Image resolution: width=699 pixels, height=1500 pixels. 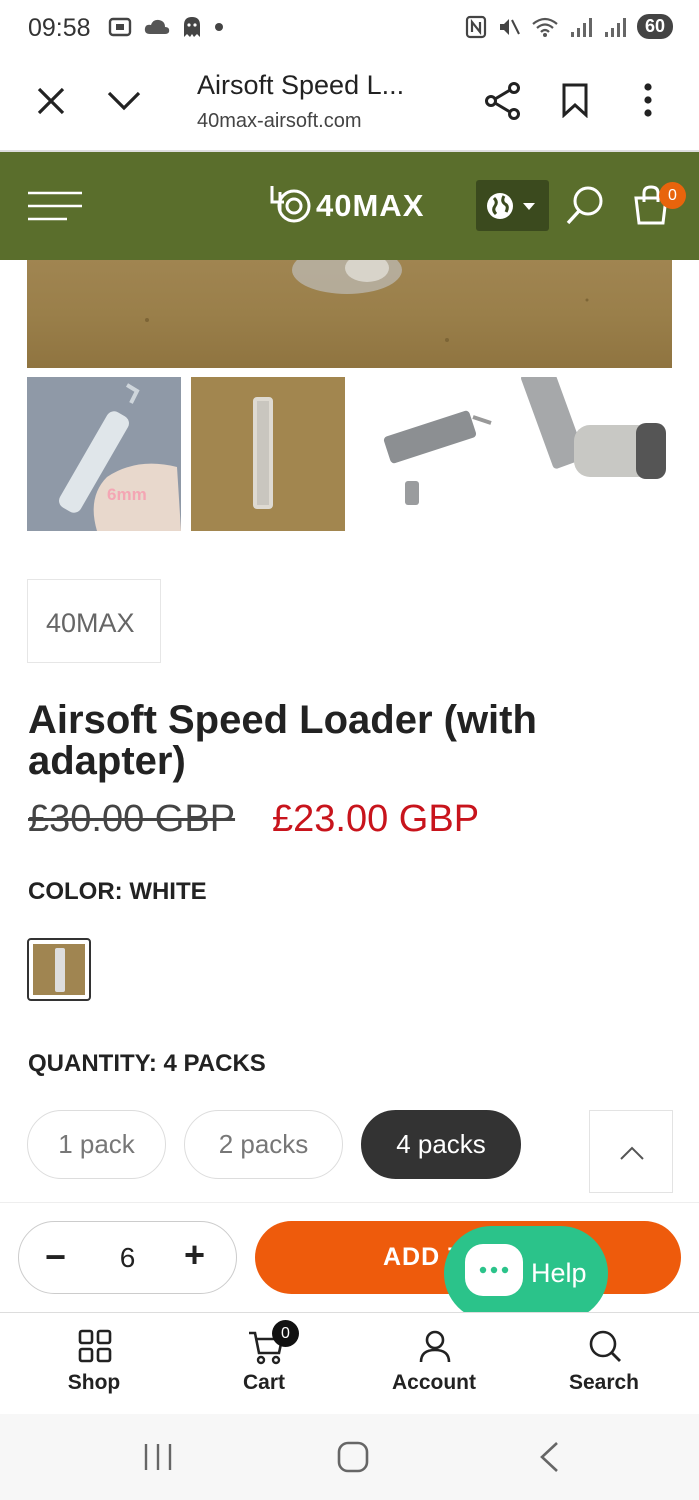 What do you see at coordinates (581, 27) in the screenshot?
I see `signal-icon` at bounding box center [581, 27].